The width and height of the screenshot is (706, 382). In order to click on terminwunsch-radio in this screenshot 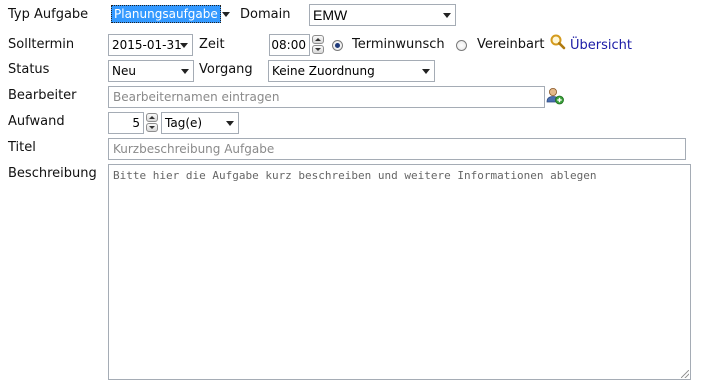, I will do `click(337, 45)`.